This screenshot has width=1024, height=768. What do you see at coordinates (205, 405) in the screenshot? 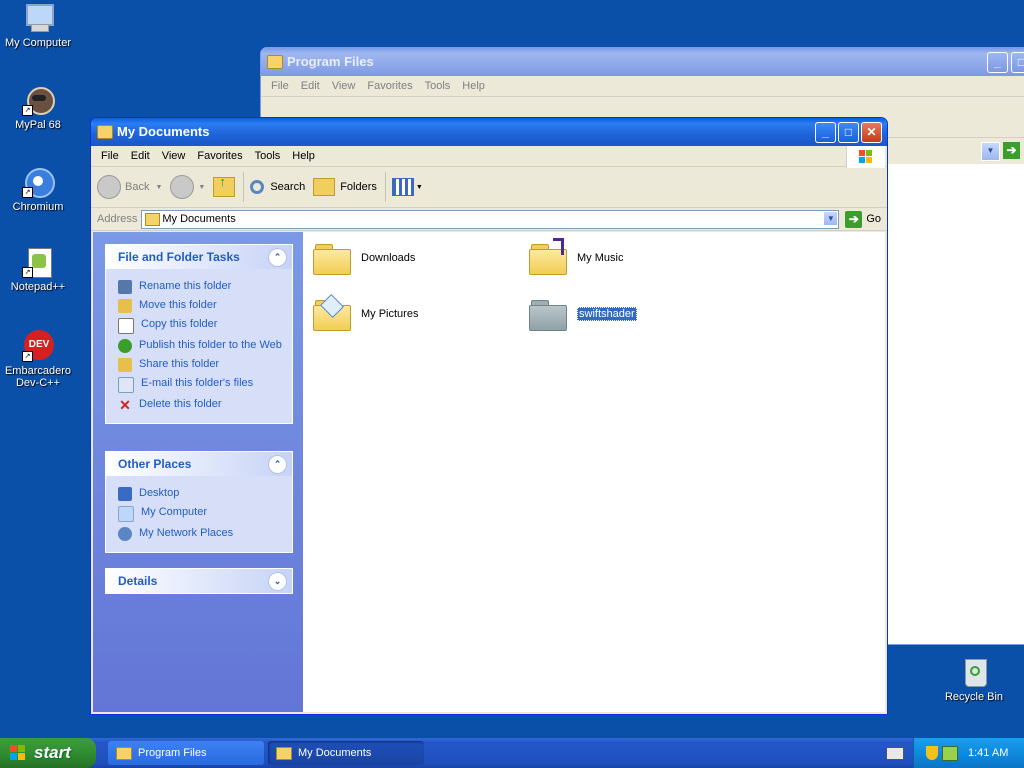
I see `task-delete-folder: ✕ Delete this folder` at bounding box center [205, 405].